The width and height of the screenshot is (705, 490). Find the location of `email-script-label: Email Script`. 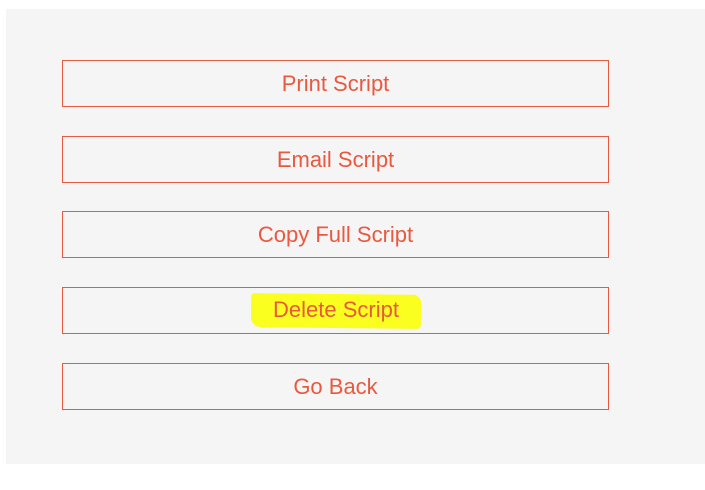

email-script-label: Email Script is located at coordinates (335, 159).